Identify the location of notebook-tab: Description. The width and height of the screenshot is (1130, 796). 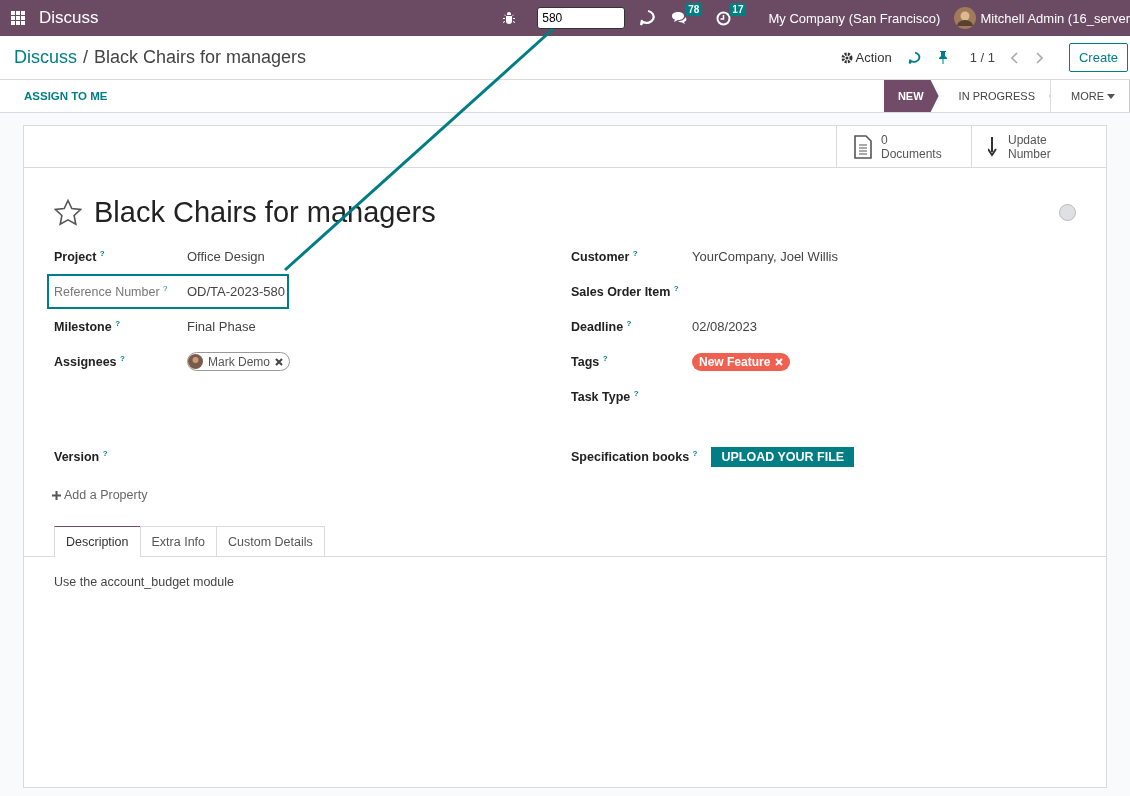
(97, 541).